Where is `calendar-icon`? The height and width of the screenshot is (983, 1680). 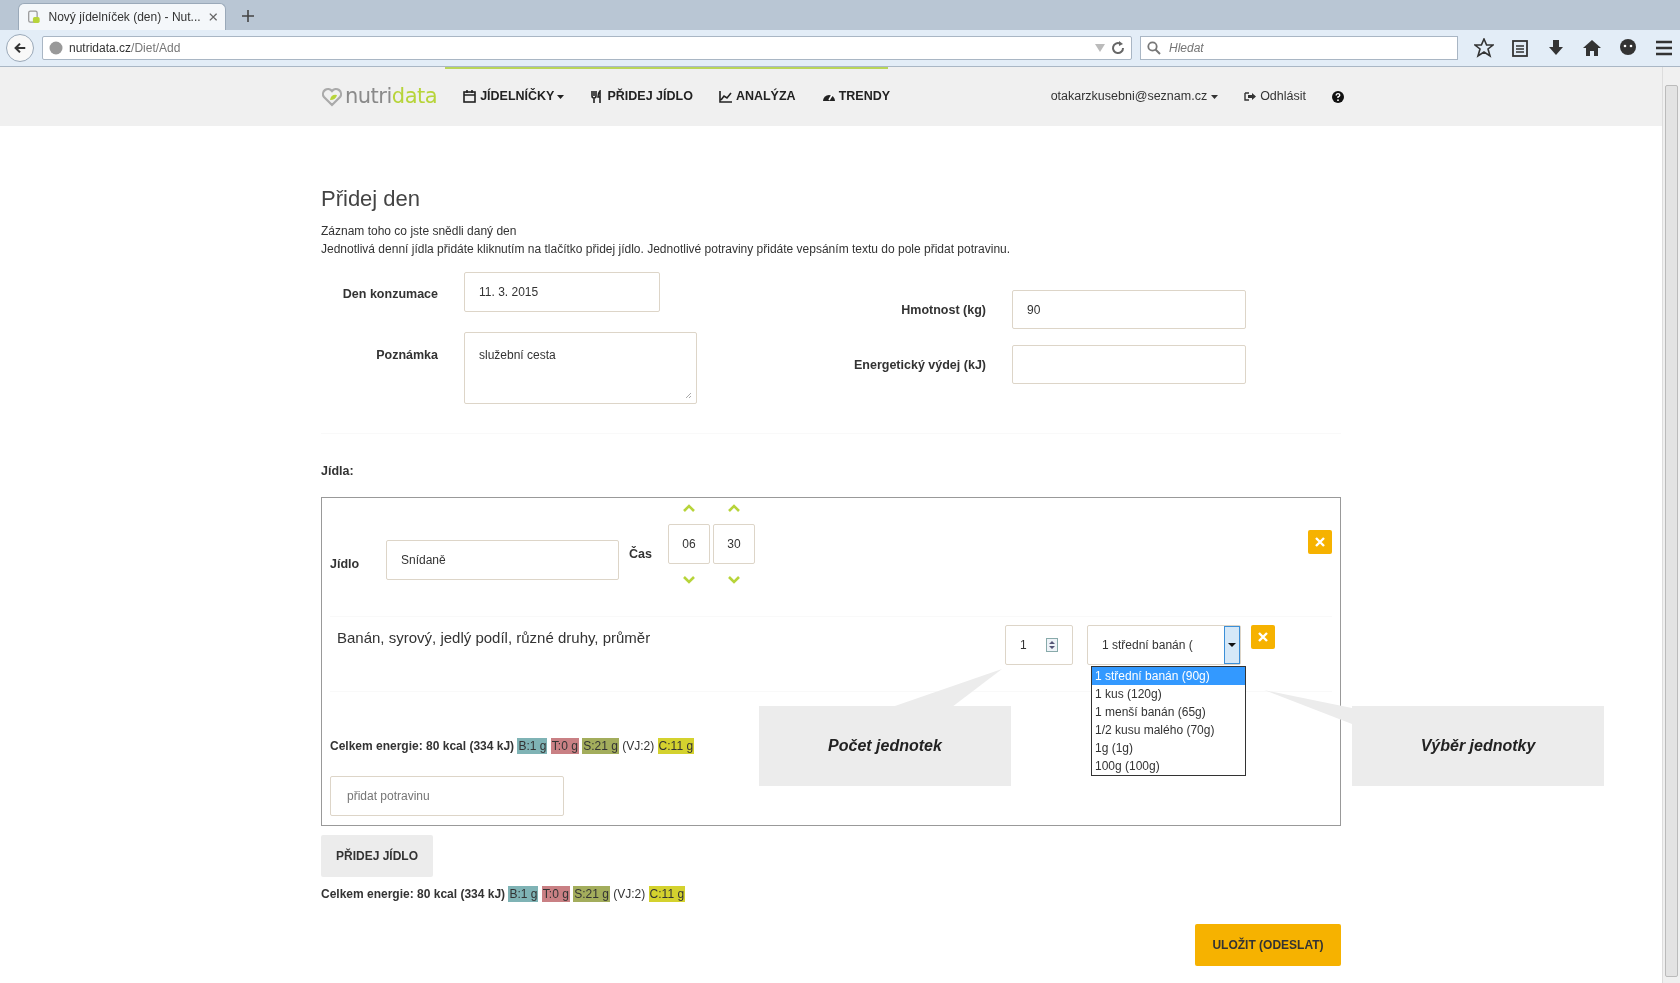 calendar-icon is located at coordinates (470, 96).